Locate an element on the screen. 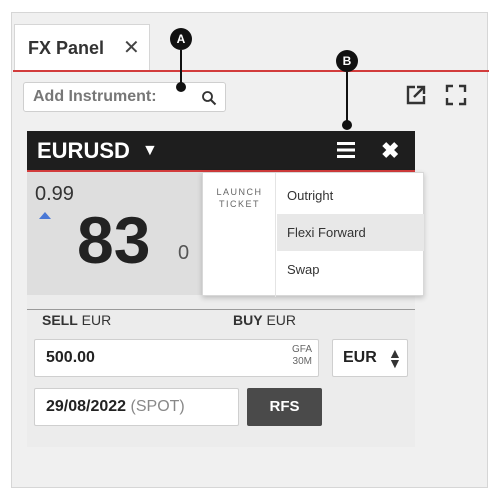  rfs-button: RFS is located at coordinates (284, 407).